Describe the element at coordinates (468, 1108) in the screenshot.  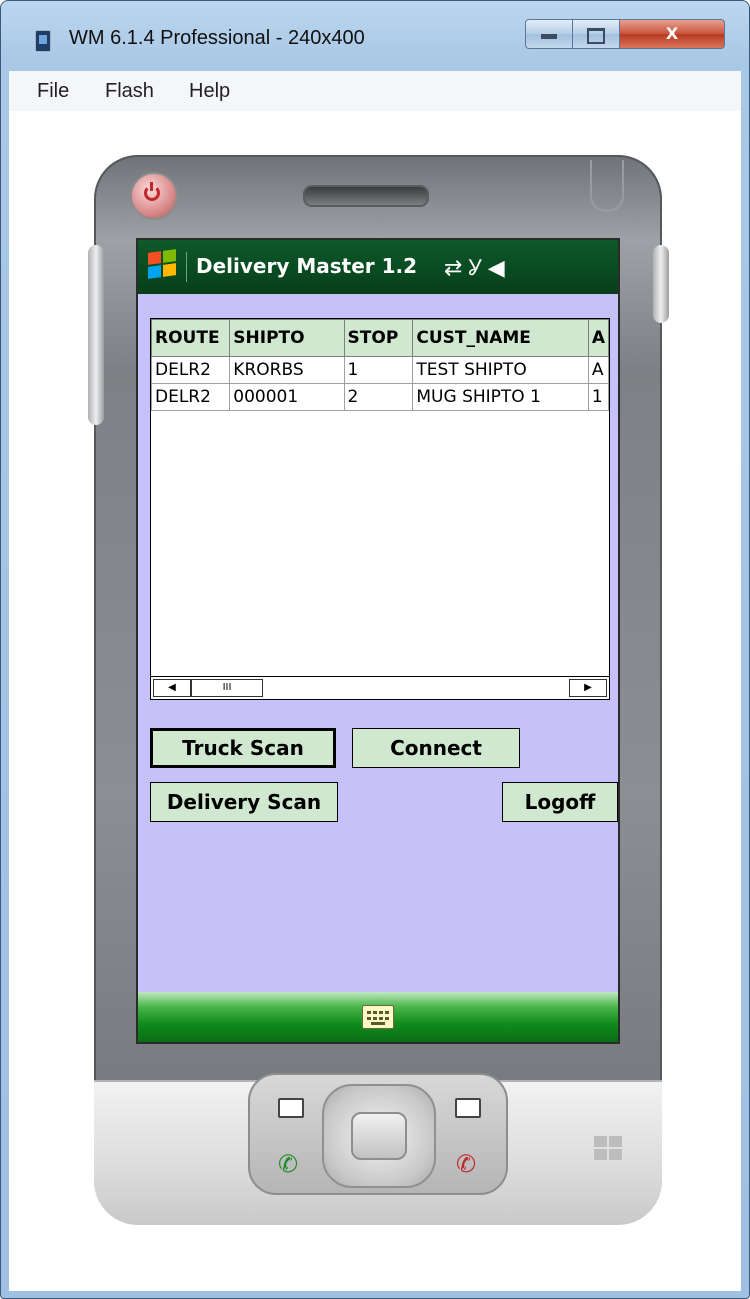
I see `right-softkey-icon` at that location.